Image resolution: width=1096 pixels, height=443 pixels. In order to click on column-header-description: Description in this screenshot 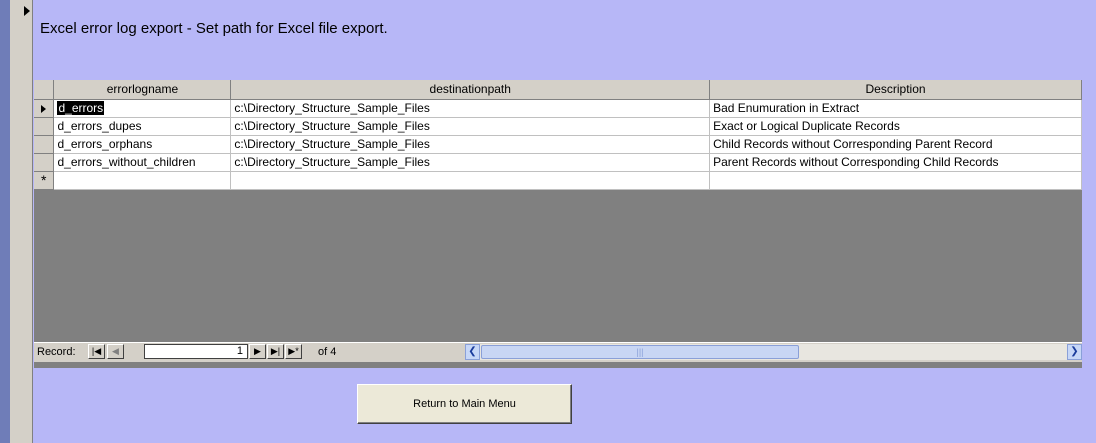, I will do `click(895, 90)`.